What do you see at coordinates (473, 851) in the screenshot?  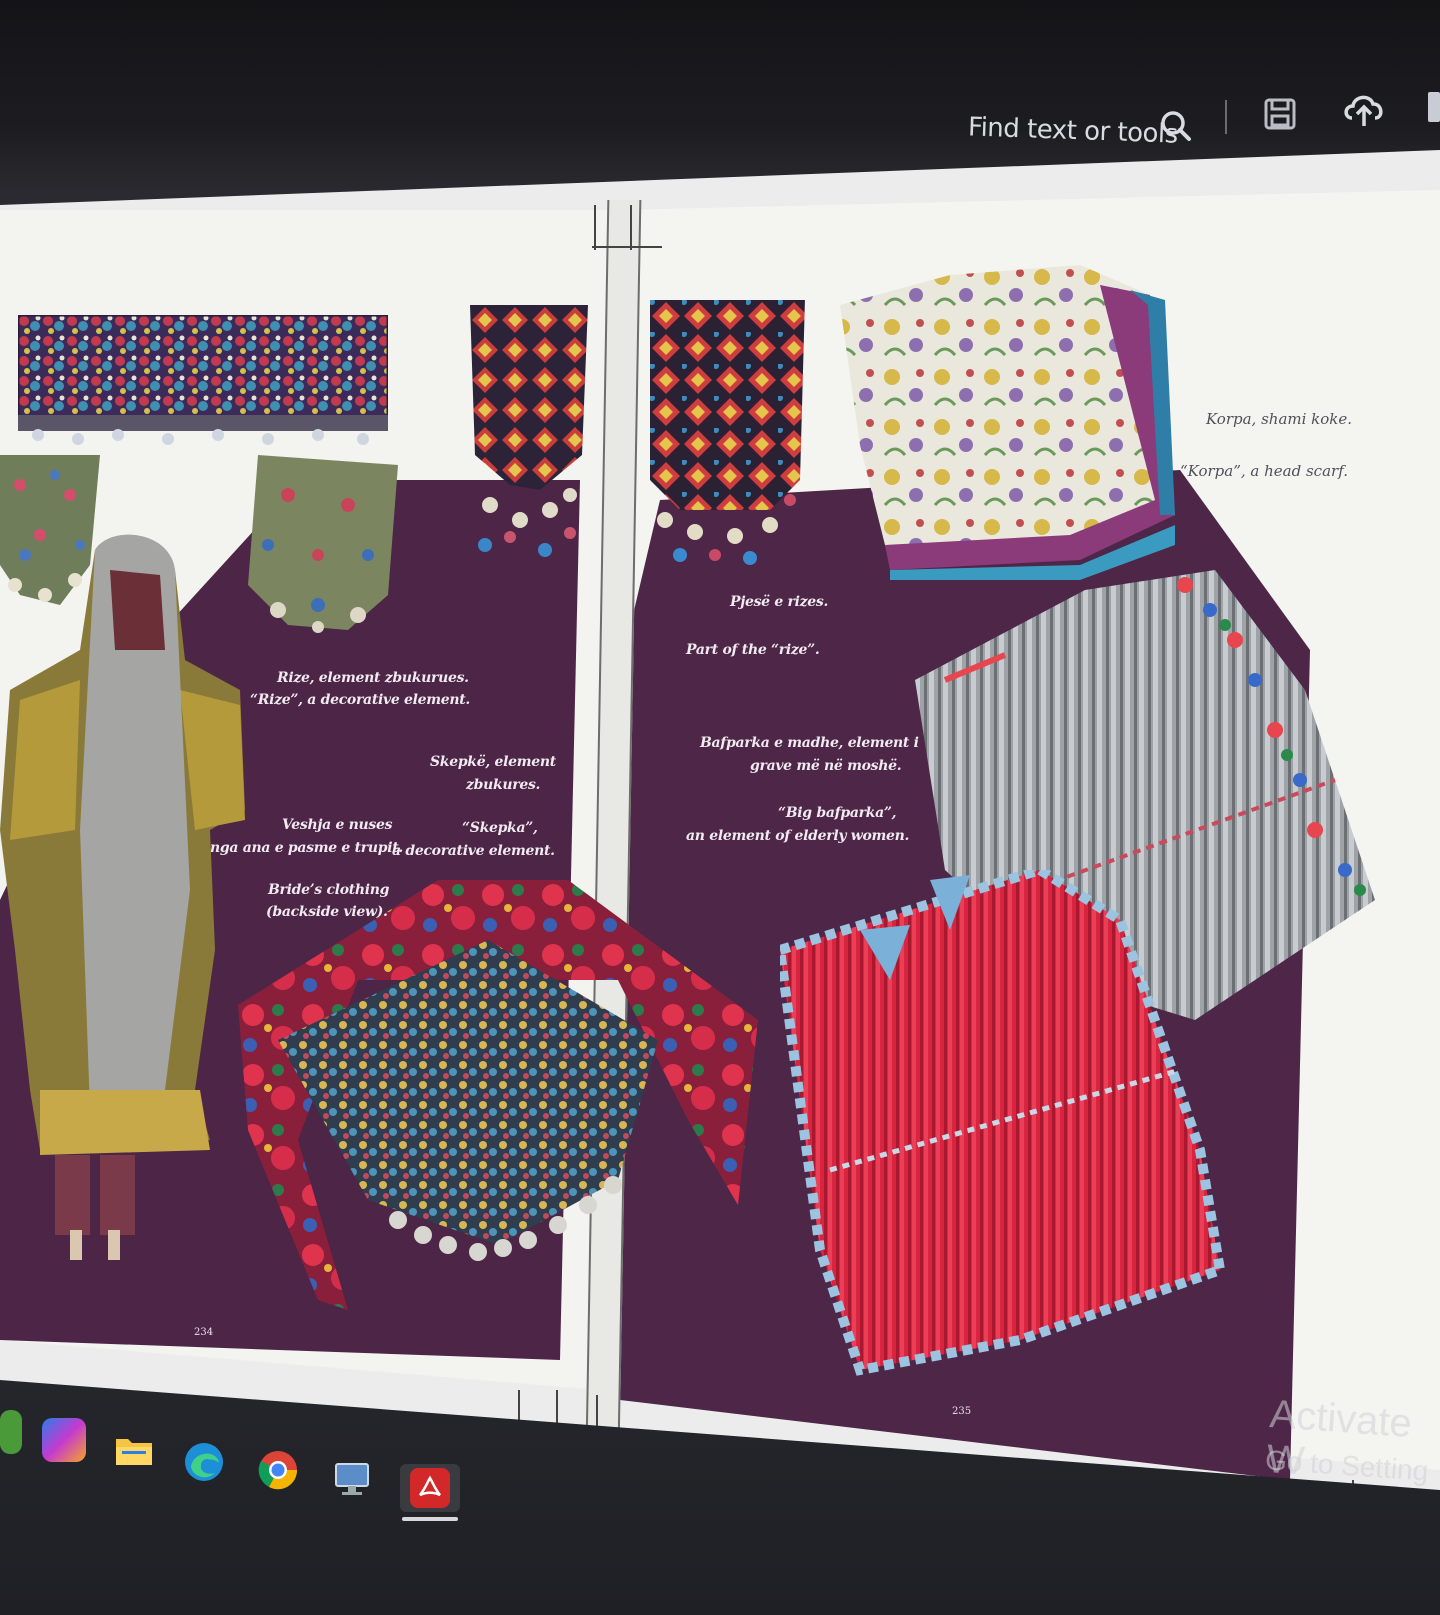 I see `caption-skepke-en-2: a decorative element.` at bounding box center [473, 851].